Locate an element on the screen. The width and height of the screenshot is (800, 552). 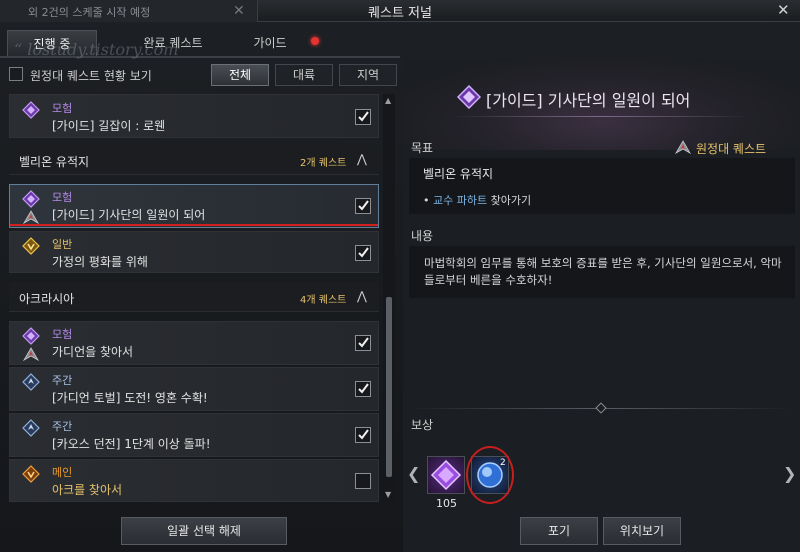
group-name: 아크라시아 is located at coordinates (47, 299).